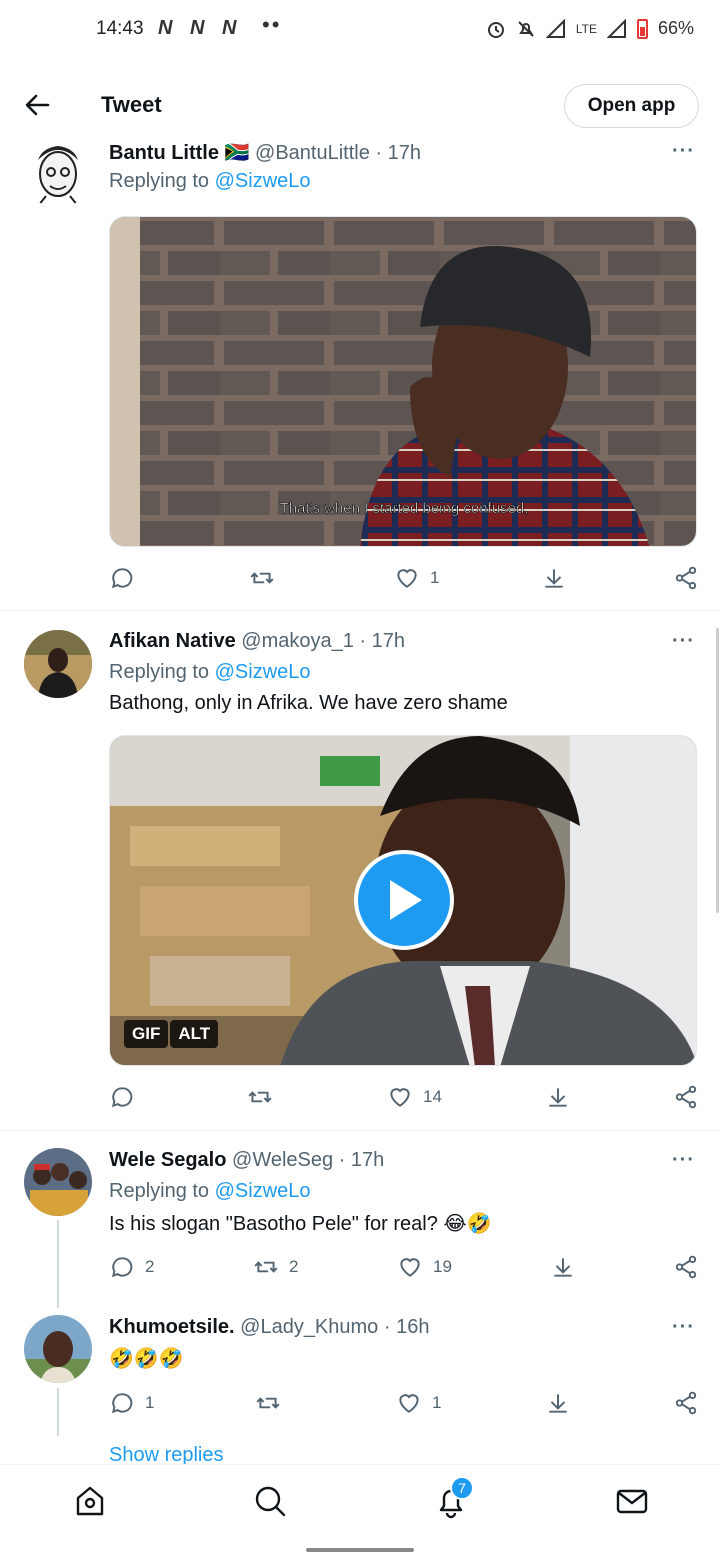 The height and width of the screenshot is (1560, 720). Describe the element at coordinates (424, 1267) in the screenshot. I see `like-button: 19` at that location.